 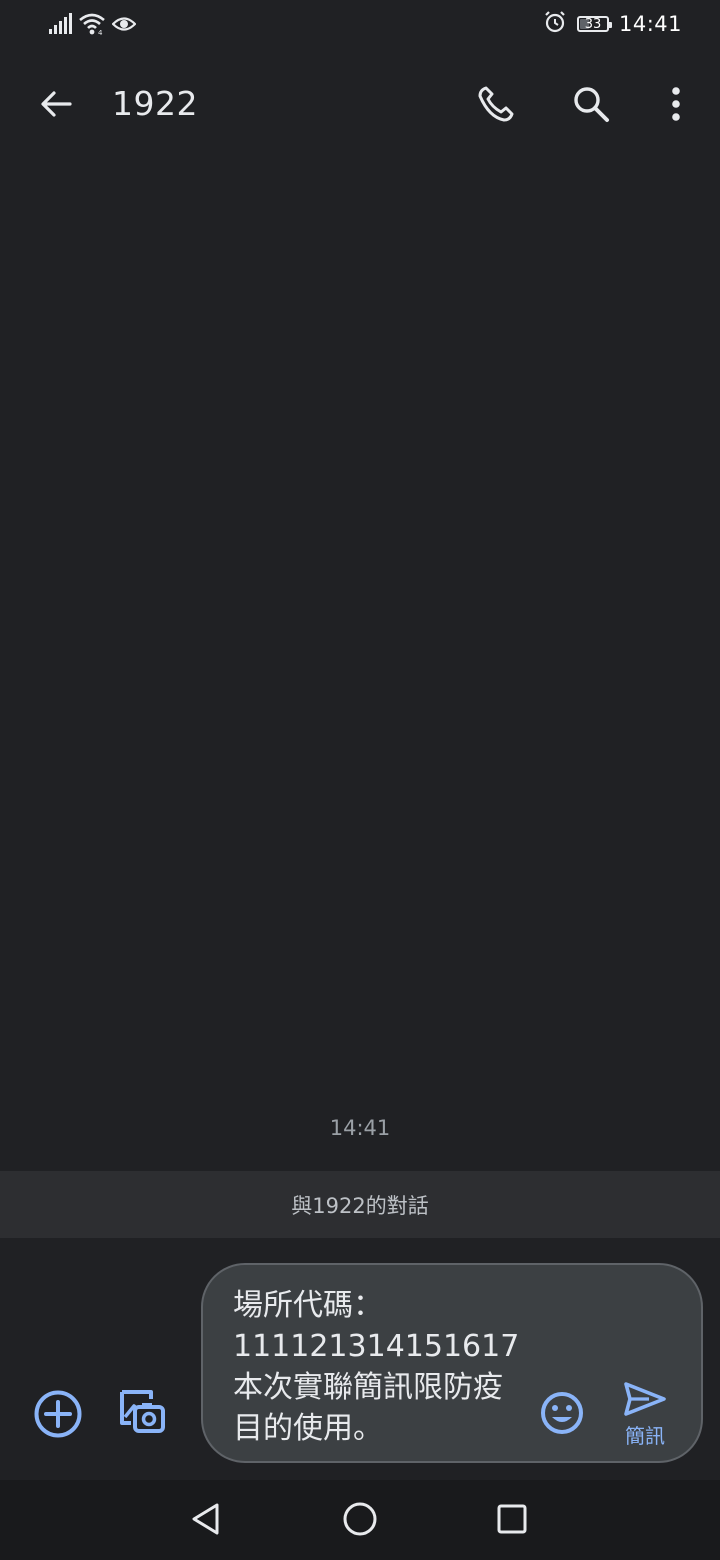 I want to click on navigation-bar, so click(x=360, y=1520).